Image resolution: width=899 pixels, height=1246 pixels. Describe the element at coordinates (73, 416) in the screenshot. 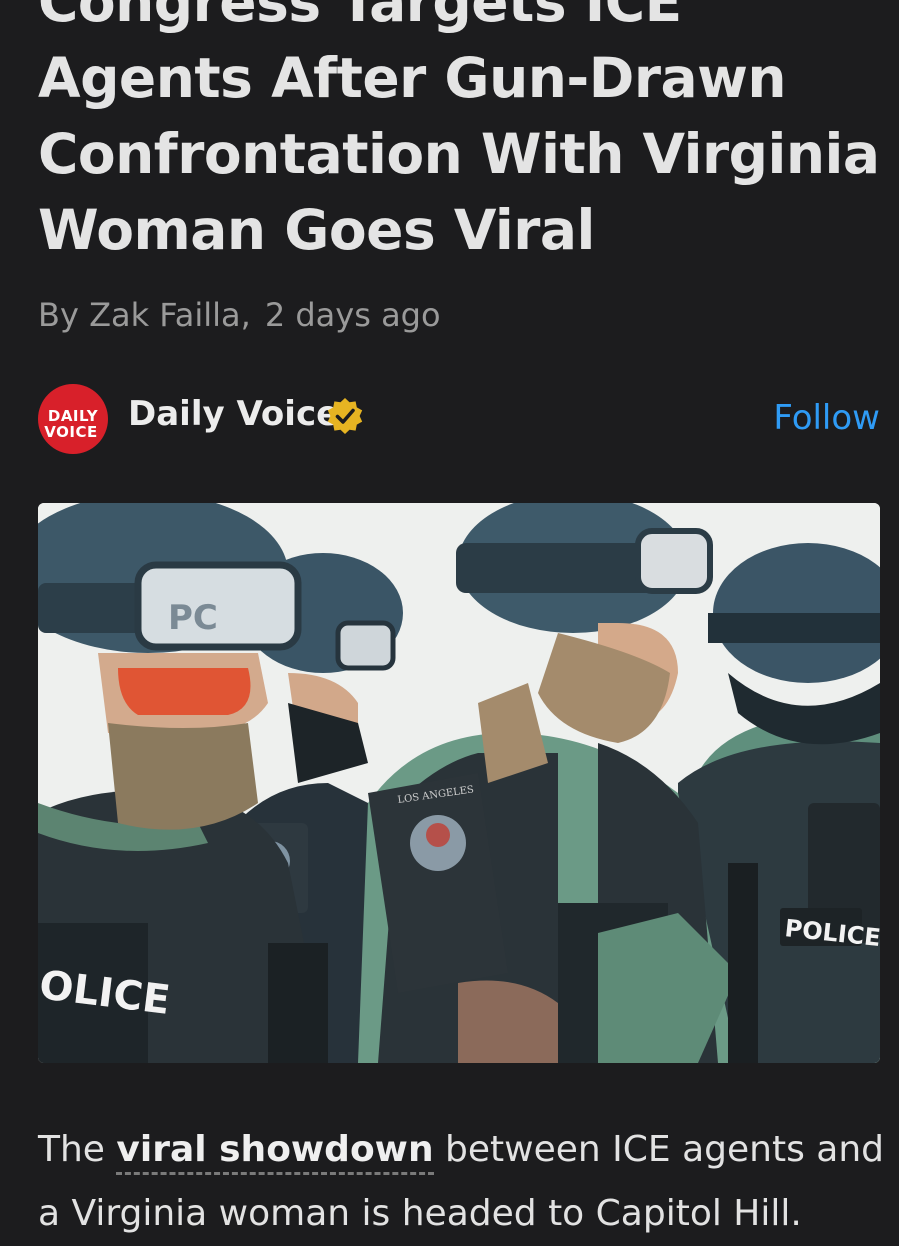

I see `publisher-logo-line1: DAILY` at that location.